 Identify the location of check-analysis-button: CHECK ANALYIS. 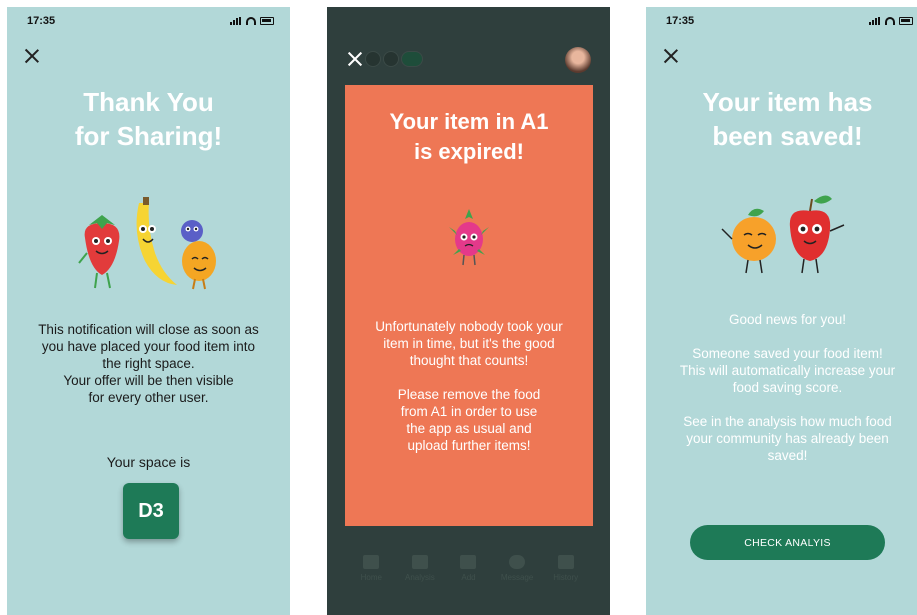
(787, 542).